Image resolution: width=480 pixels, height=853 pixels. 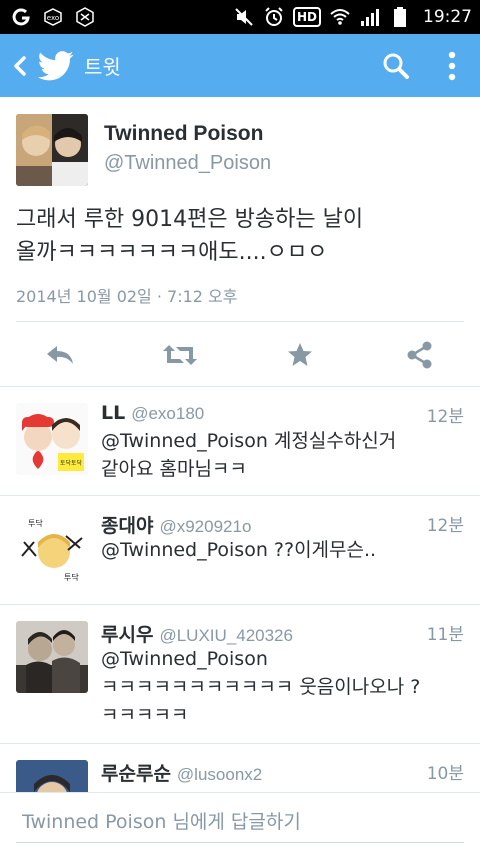 I want to click on search-button, so click(x=396, y=65).